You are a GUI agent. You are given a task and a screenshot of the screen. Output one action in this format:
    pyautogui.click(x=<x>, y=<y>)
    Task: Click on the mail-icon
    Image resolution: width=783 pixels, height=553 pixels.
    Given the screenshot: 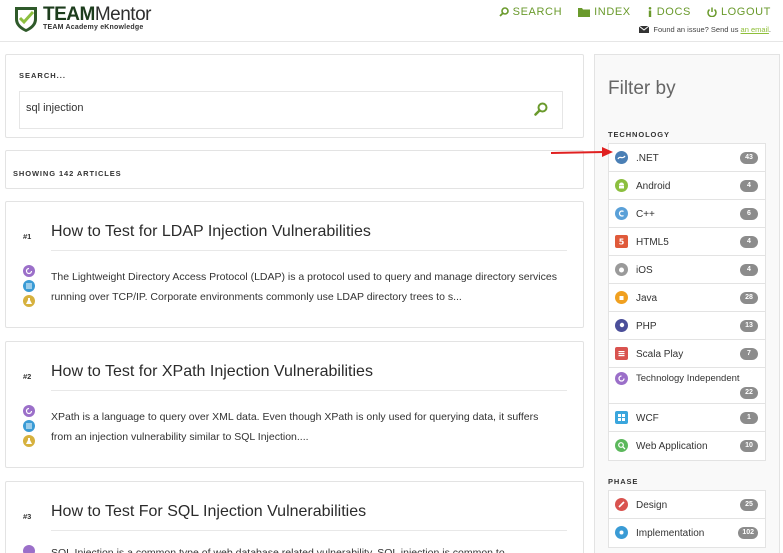 What is the action you would take?
    pyautogui.click(x=644, y=29)
    